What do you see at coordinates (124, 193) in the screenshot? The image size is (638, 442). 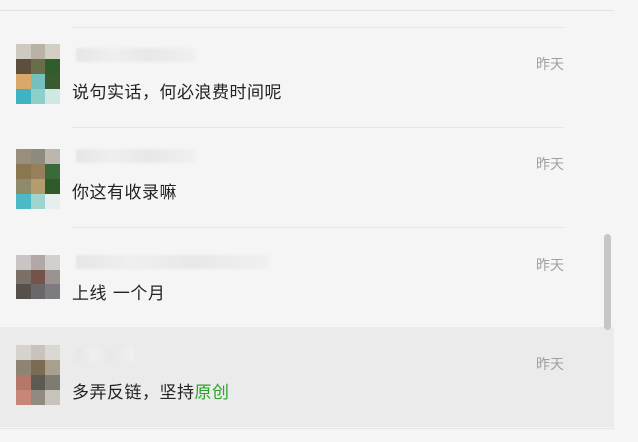 I see `comment-text: 你这有收录嘛` at bounding box center [124, 193].